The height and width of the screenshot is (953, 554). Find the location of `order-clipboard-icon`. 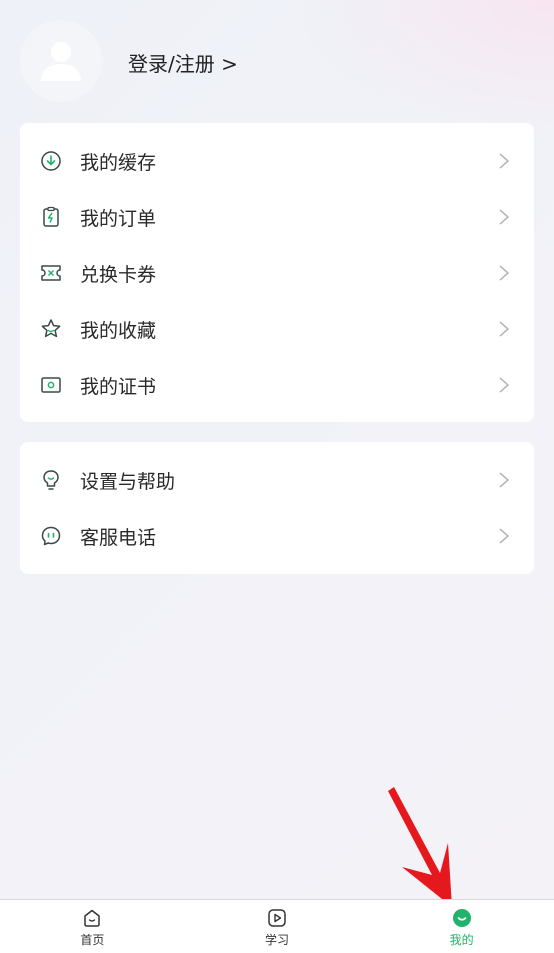

order-clipboard-icon is located at coordinates (51, 217).